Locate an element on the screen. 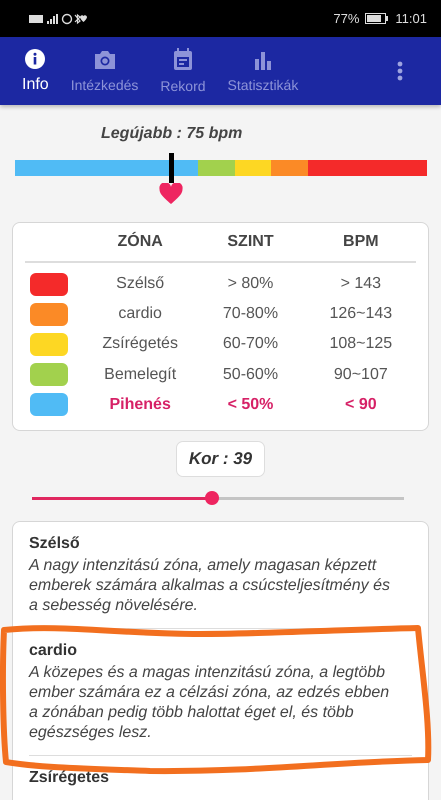 This screenshot has height=800, width=441. zone-description: A nagy intenzitású zóna, amely magasan képzett emberek számára alkalmas a csúcsteljesítmény és a sebesség növelésére. is located at coordinates (210, 586).